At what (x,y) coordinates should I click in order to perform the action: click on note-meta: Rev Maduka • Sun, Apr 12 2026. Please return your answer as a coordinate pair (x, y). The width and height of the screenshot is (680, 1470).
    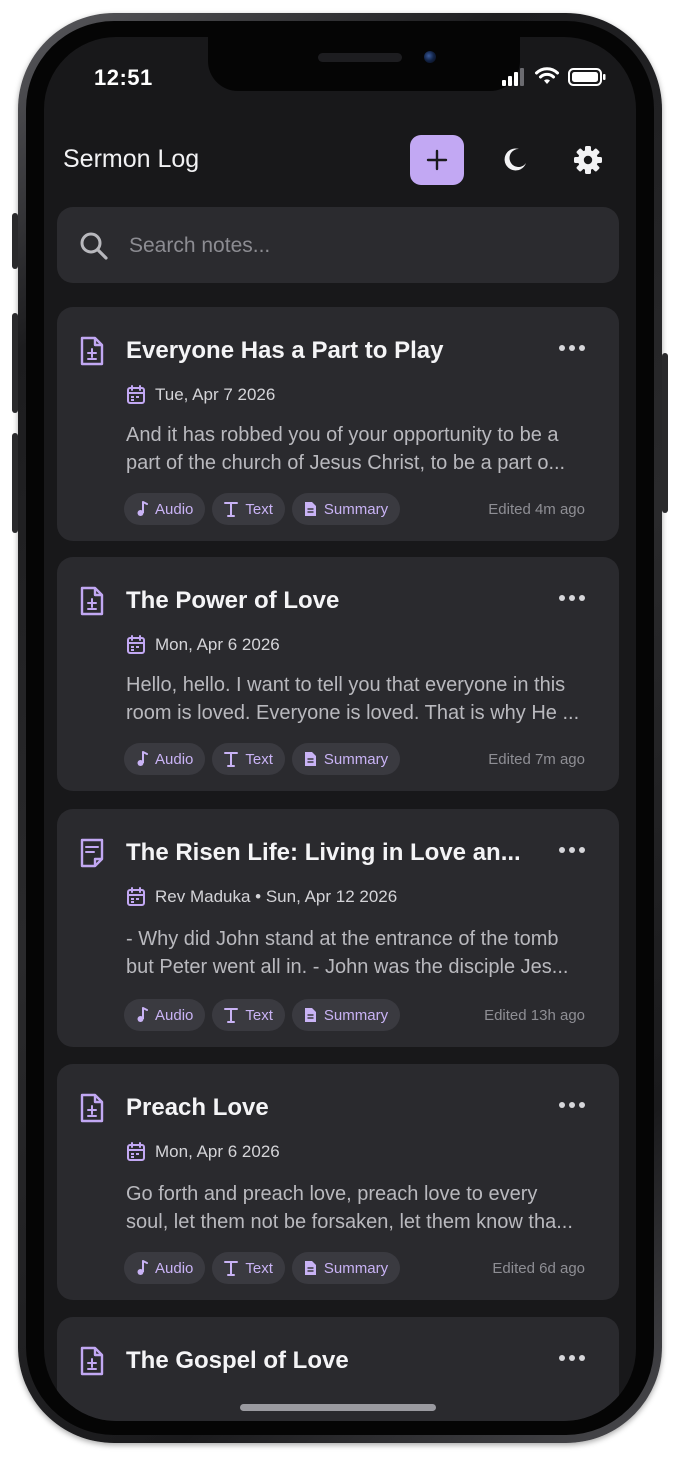
    Looking at the image, I should click on (261, 897).